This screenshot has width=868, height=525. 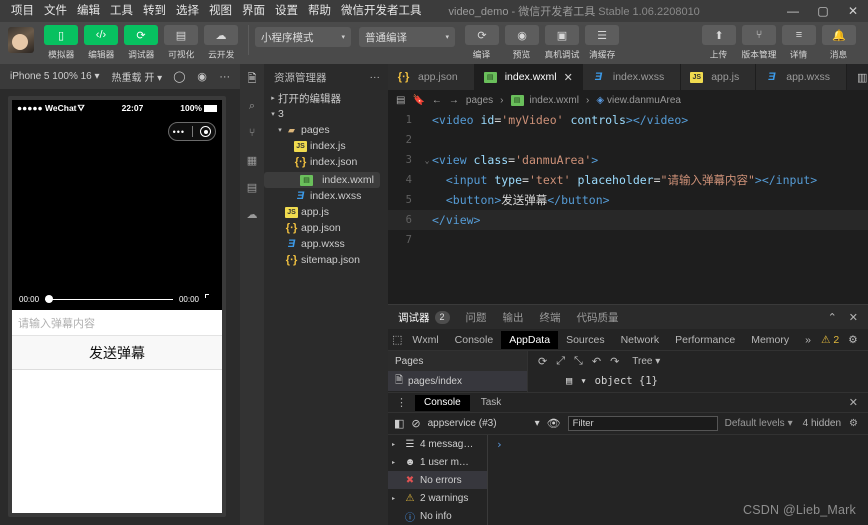 I want to click on console-filter-input: Filter, so click(x=642, y=423).